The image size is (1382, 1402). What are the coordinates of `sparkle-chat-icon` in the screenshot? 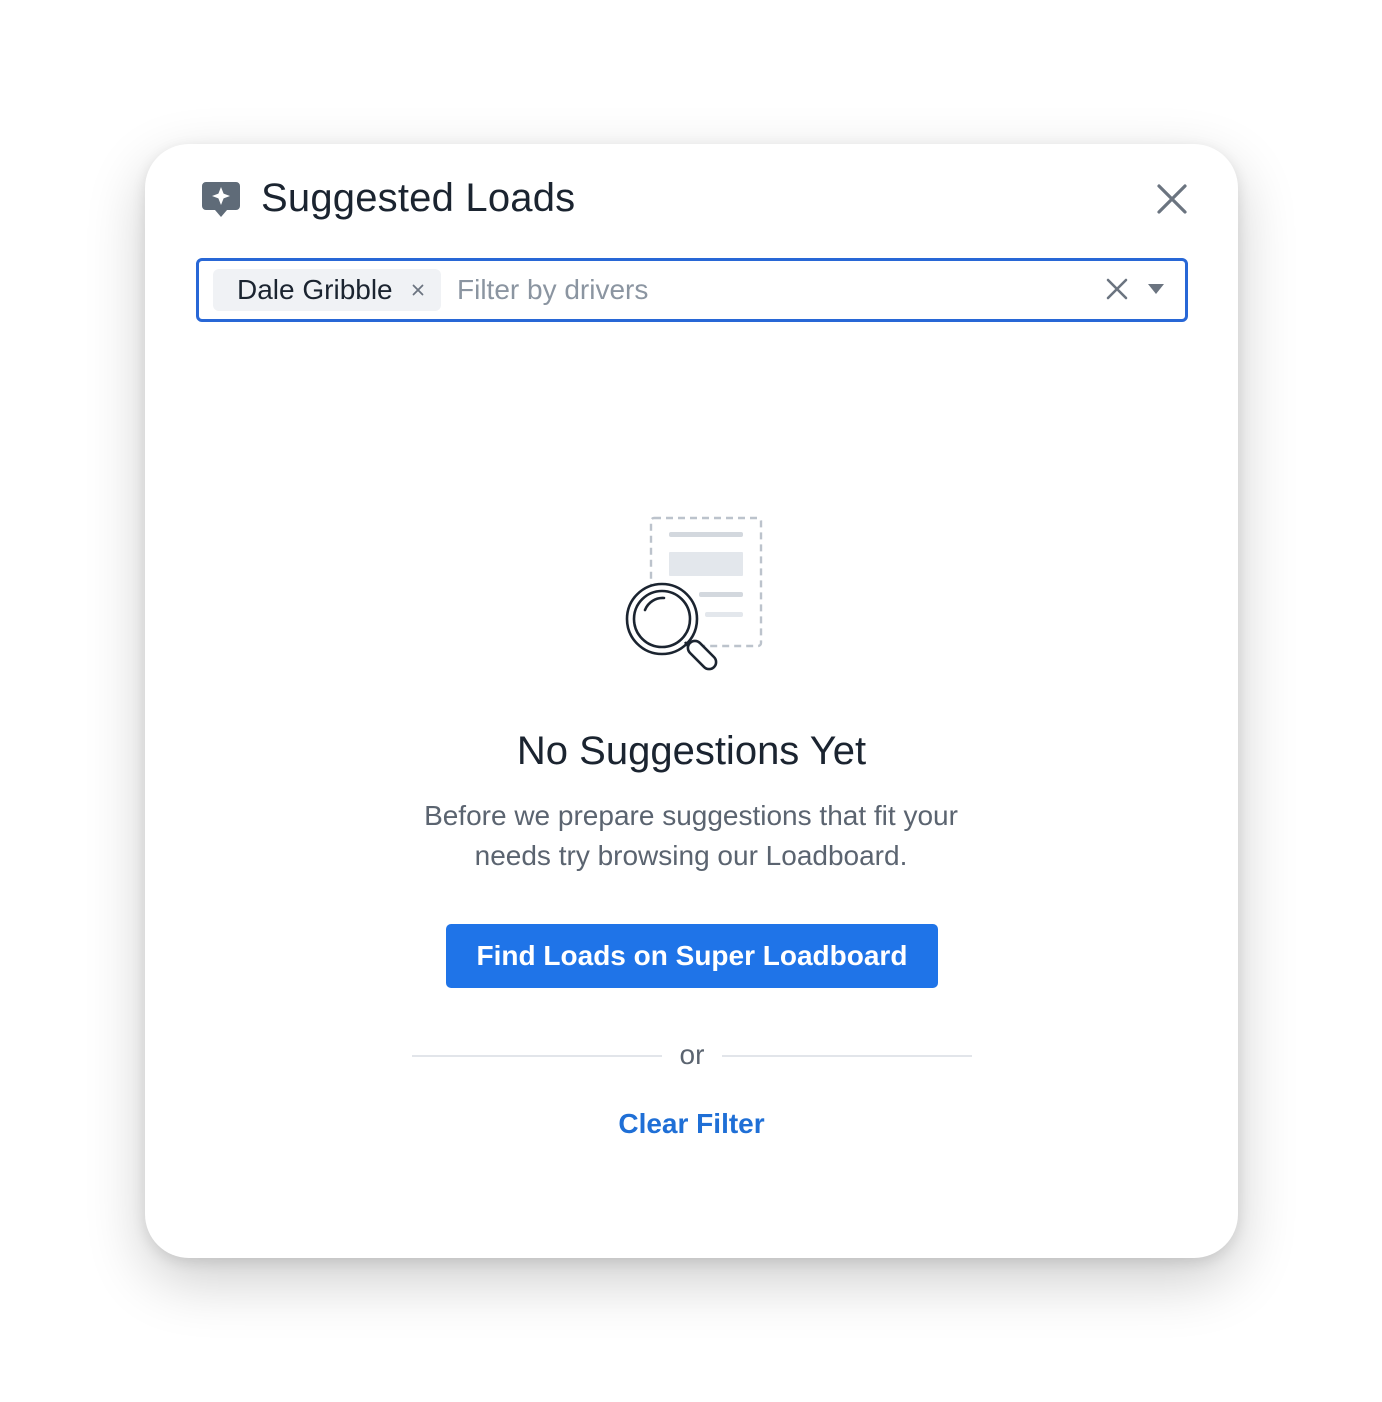 It's located at (221, 199).